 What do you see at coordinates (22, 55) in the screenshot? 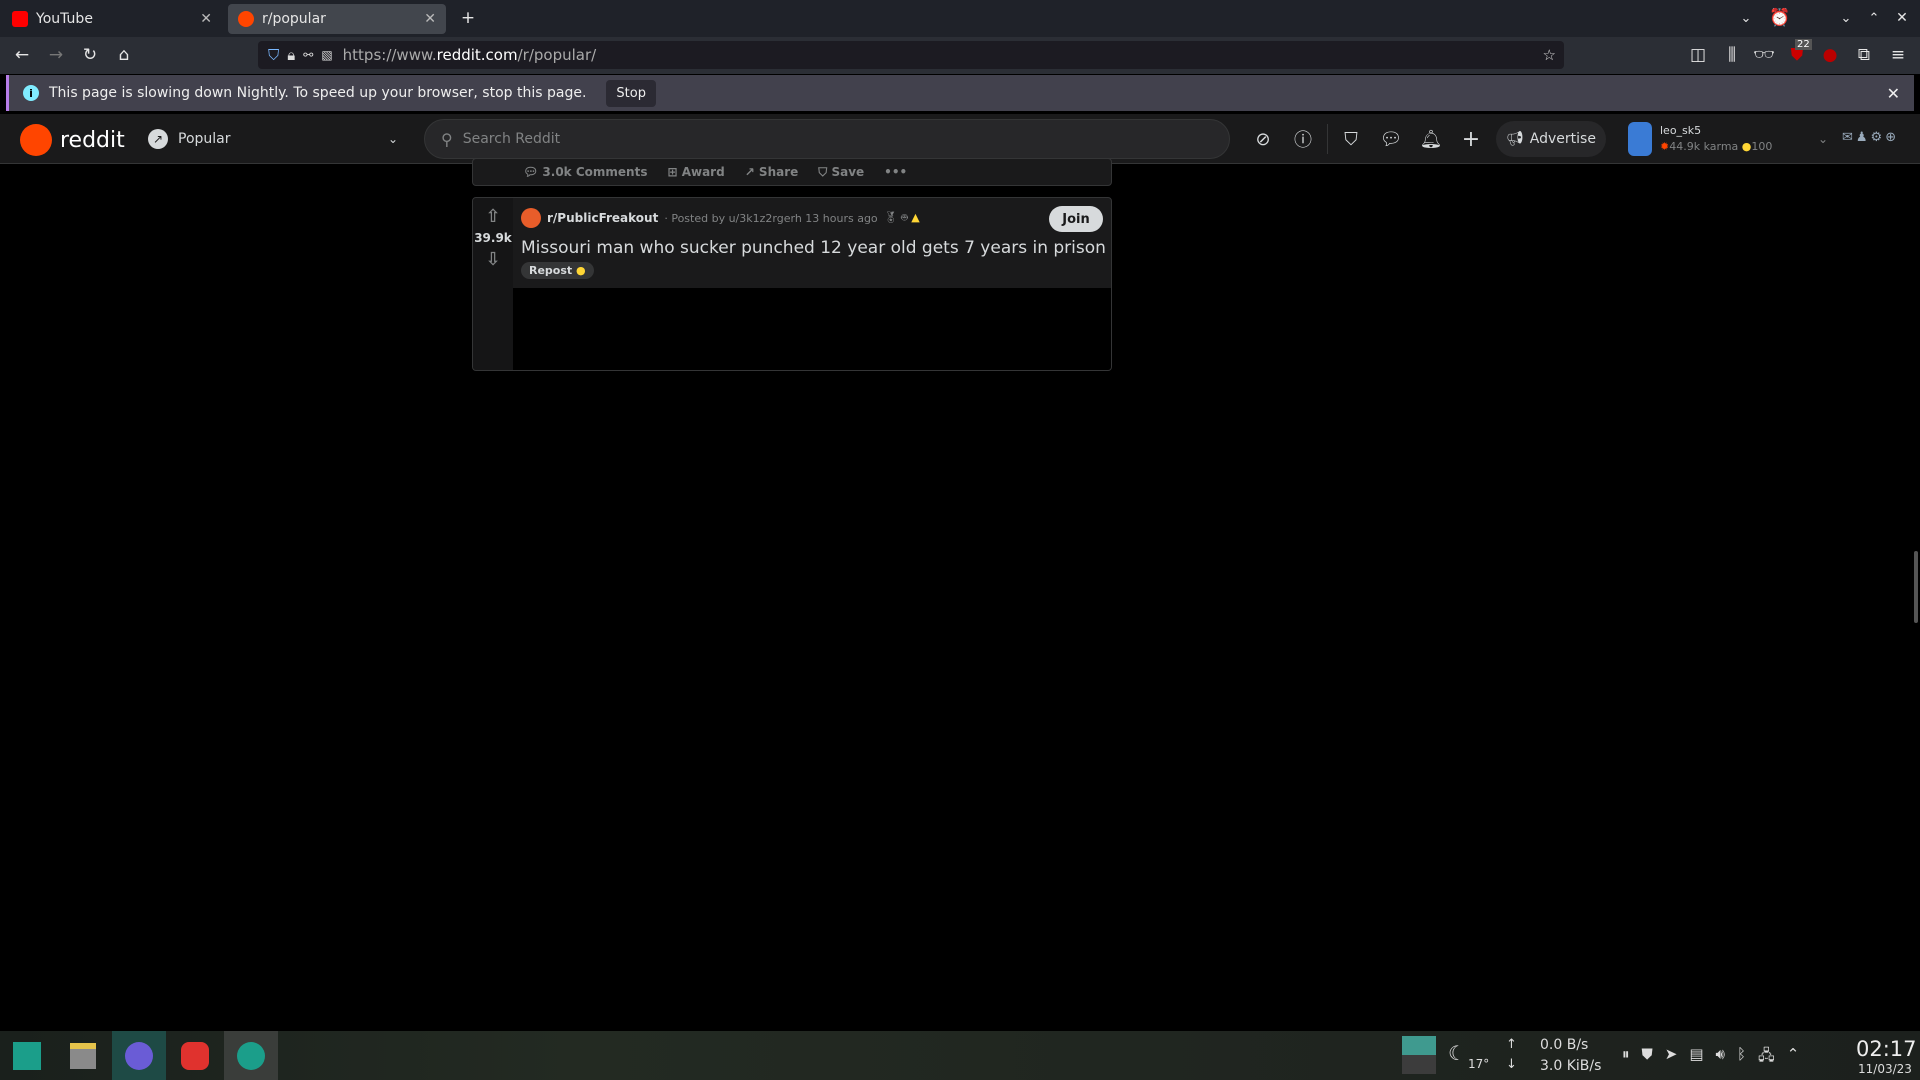
I see `back-icon: ←` at bounding box center [22, 55].